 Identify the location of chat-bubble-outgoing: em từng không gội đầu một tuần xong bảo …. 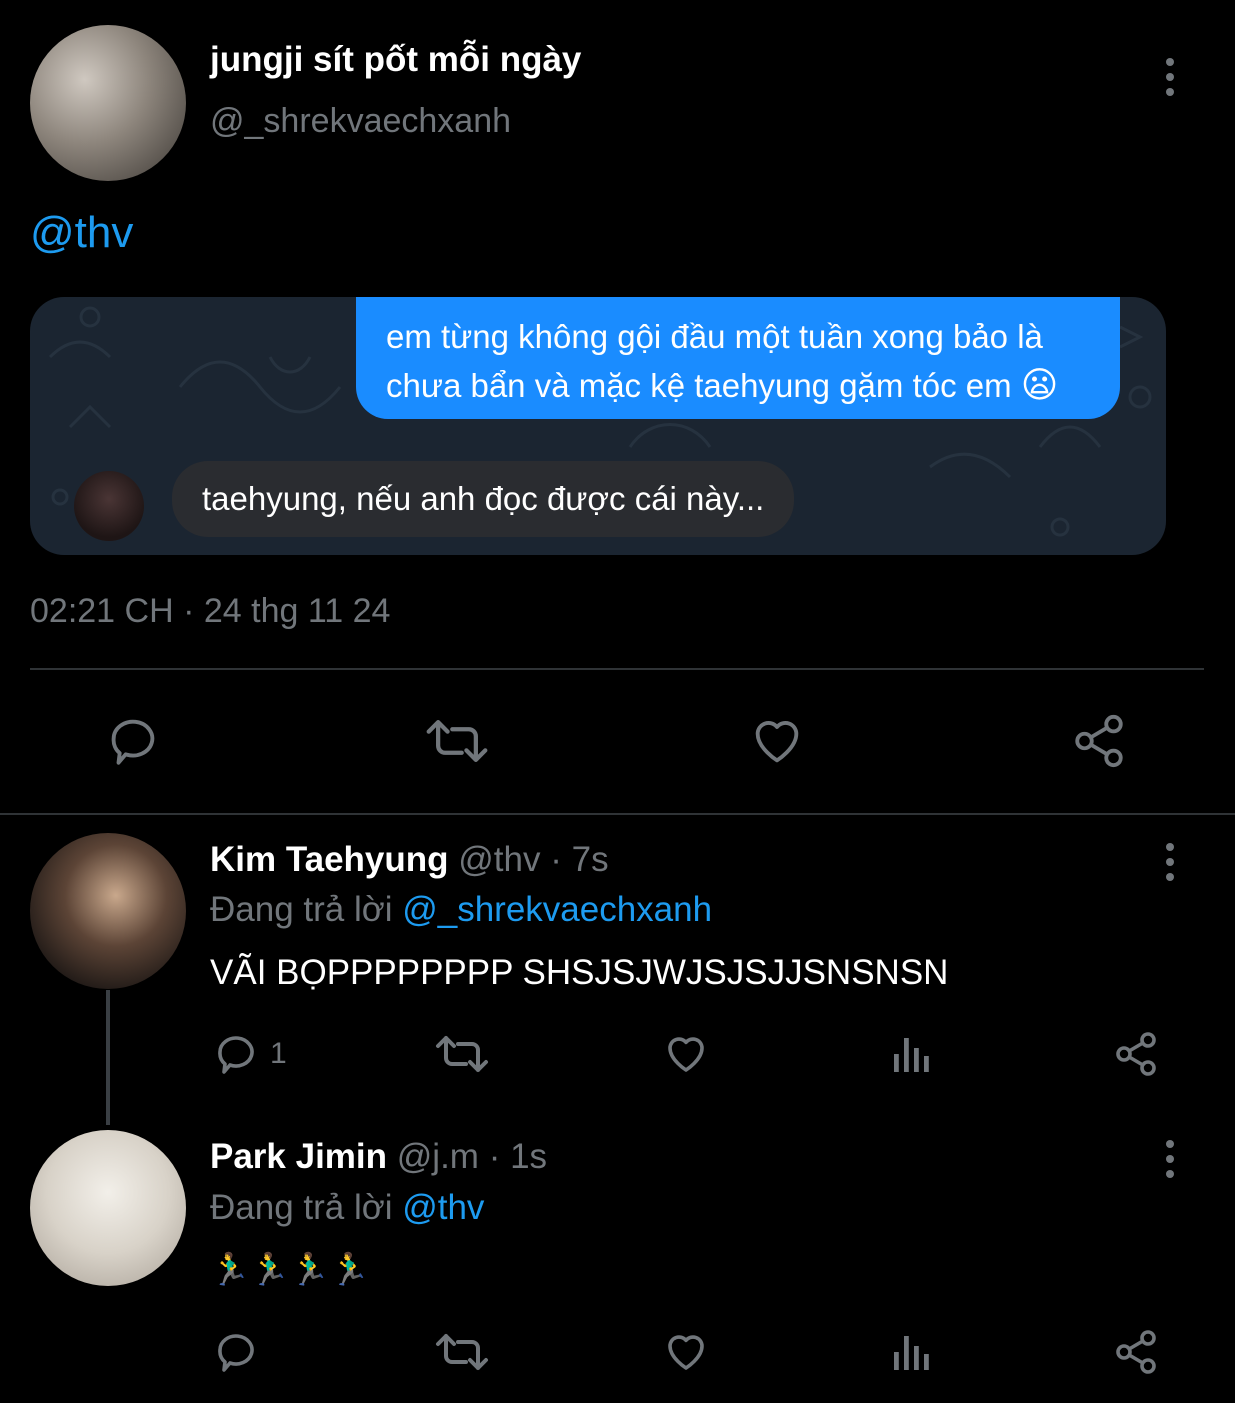
(738, 358).